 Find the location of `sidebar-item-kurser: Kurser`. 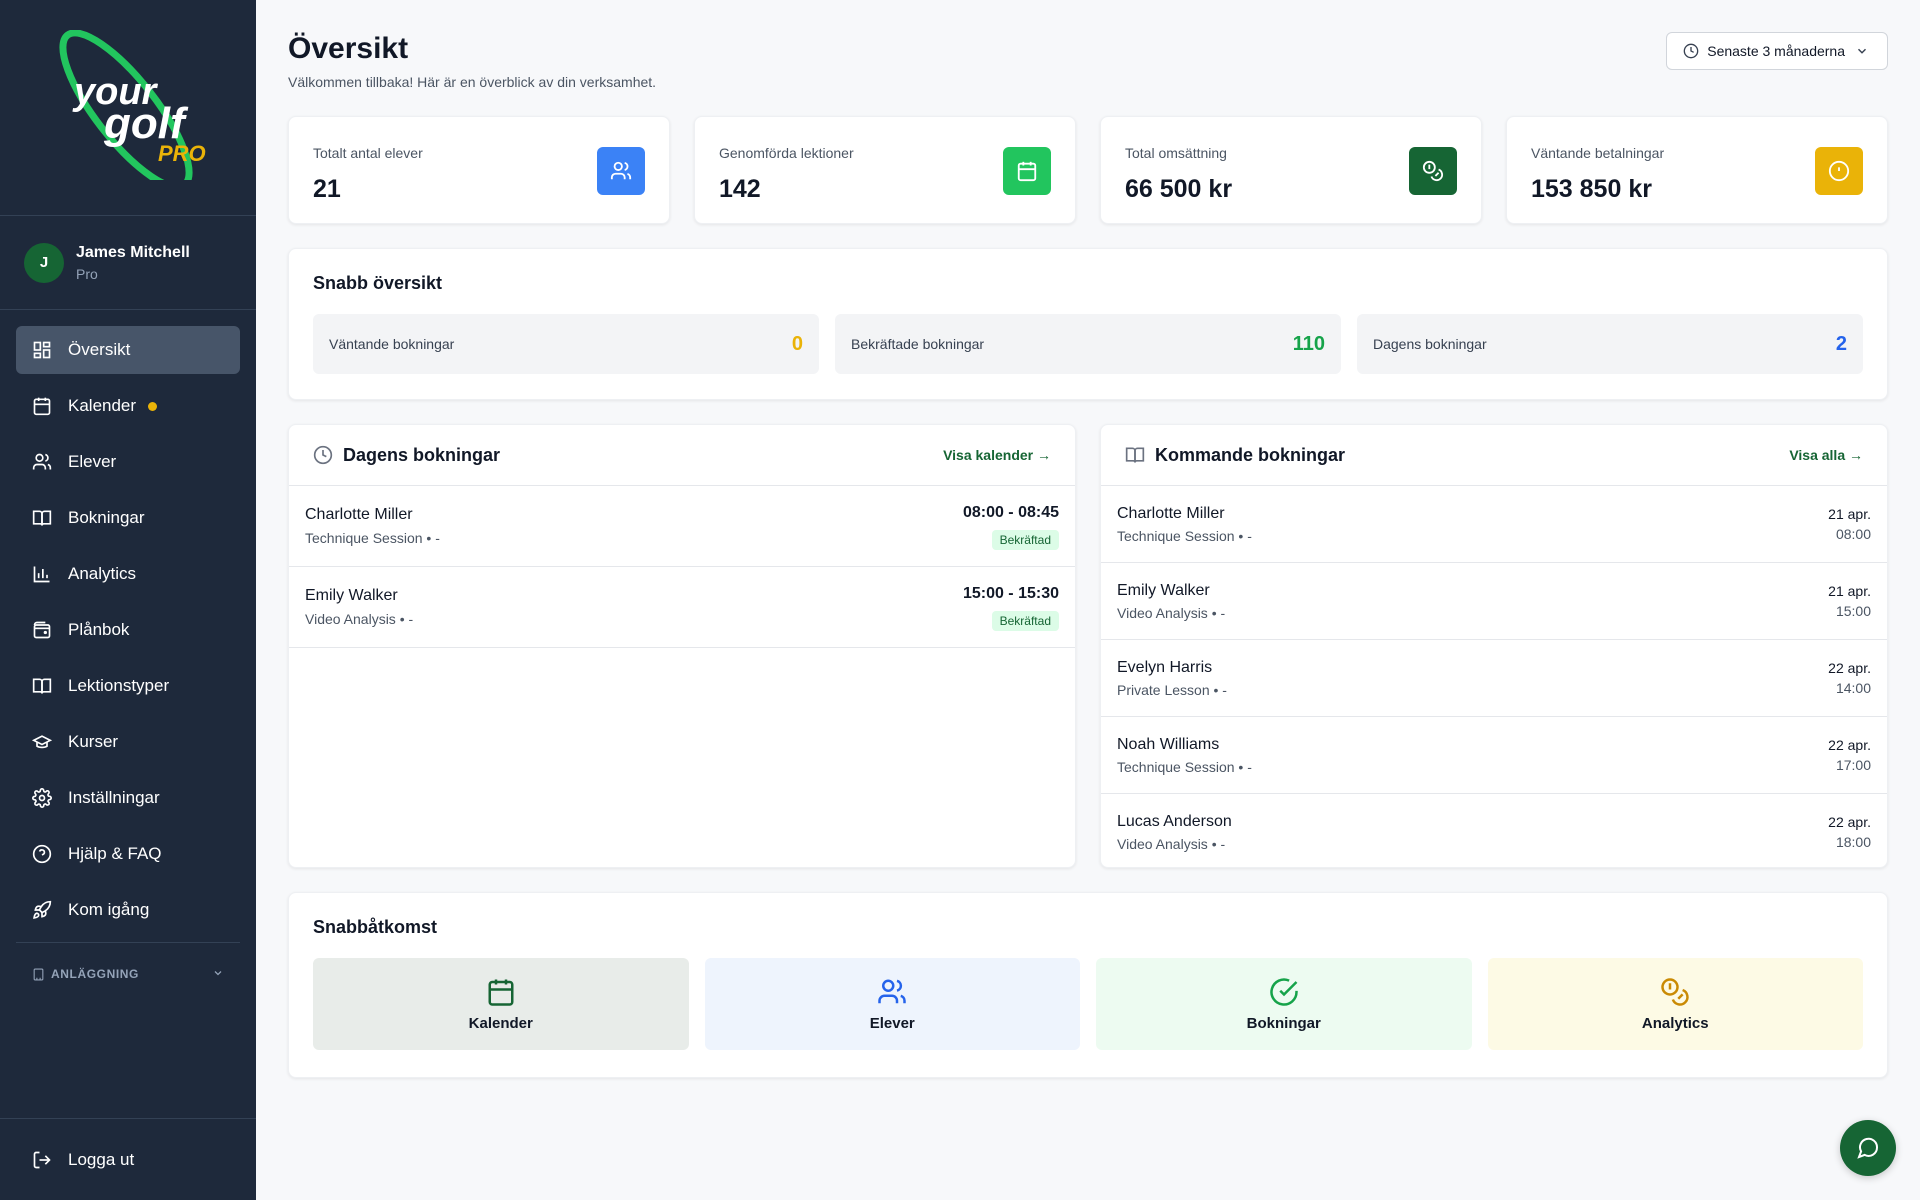

sidebar-item-kurser: Kurser is located at coordinates (128, 742).